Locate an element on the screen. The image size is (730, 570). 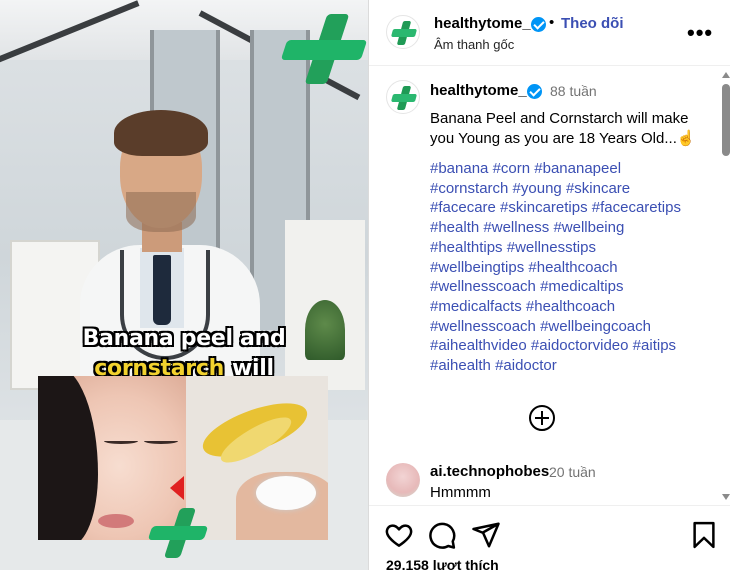
hashtag-link: #medicaltips is located at coordinates (581, 286).